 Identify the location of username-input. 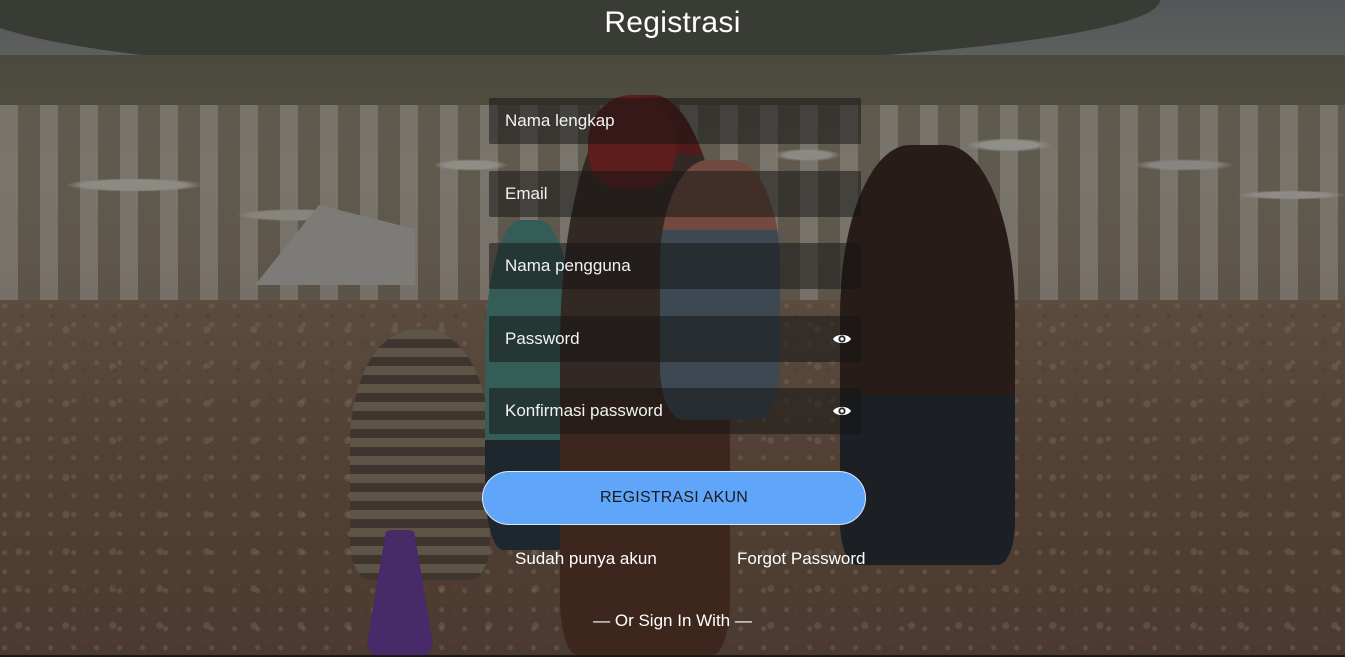
(675, 266).